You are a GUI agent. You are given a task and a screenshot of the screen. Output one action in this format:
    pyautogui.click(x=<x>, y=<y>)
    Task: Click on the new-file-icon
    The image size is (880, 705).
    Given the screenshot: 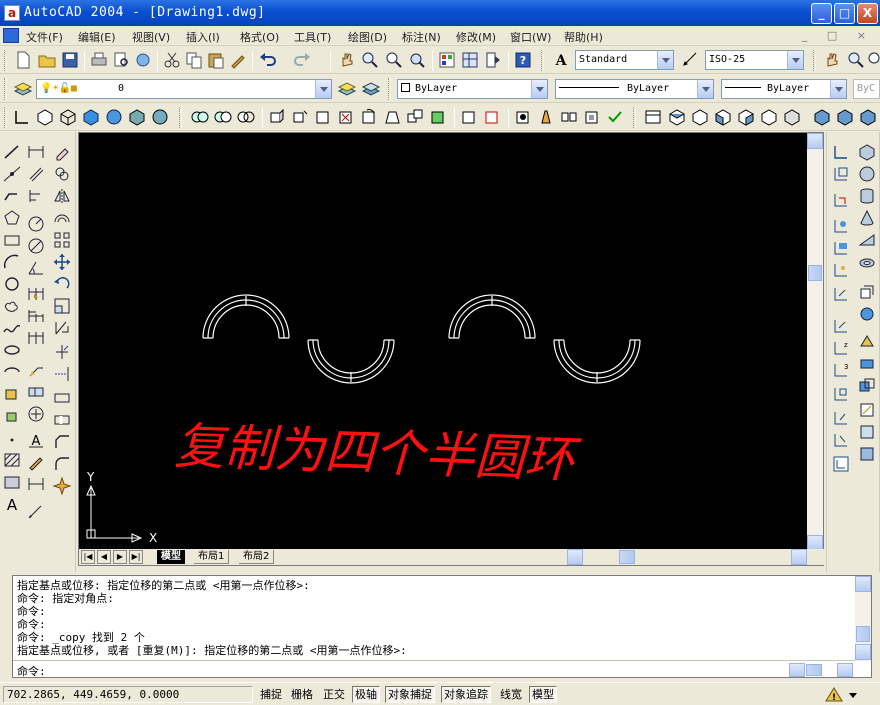 What is the action you would take?
    pyautogui.click(x=23, y=60)
    